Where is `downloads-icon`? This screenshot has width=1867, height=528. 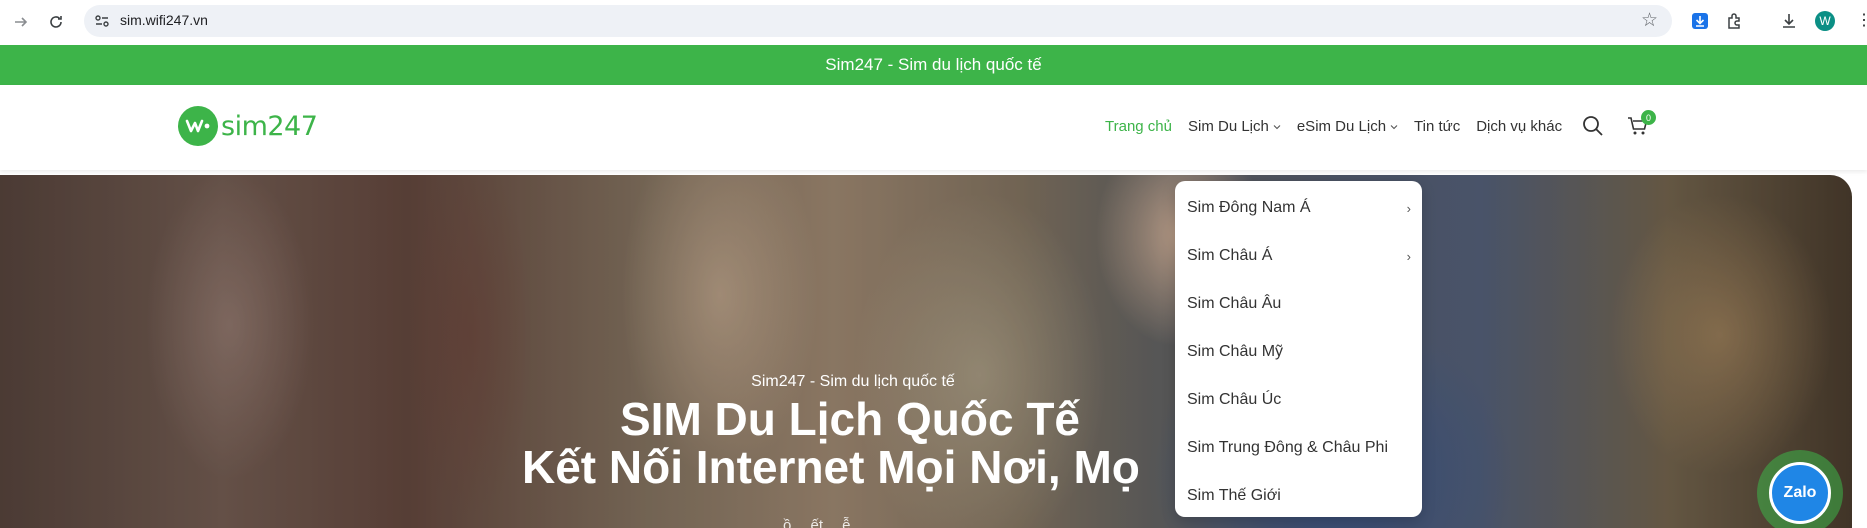
downloads-icon is located at coordinates (1789, 21).